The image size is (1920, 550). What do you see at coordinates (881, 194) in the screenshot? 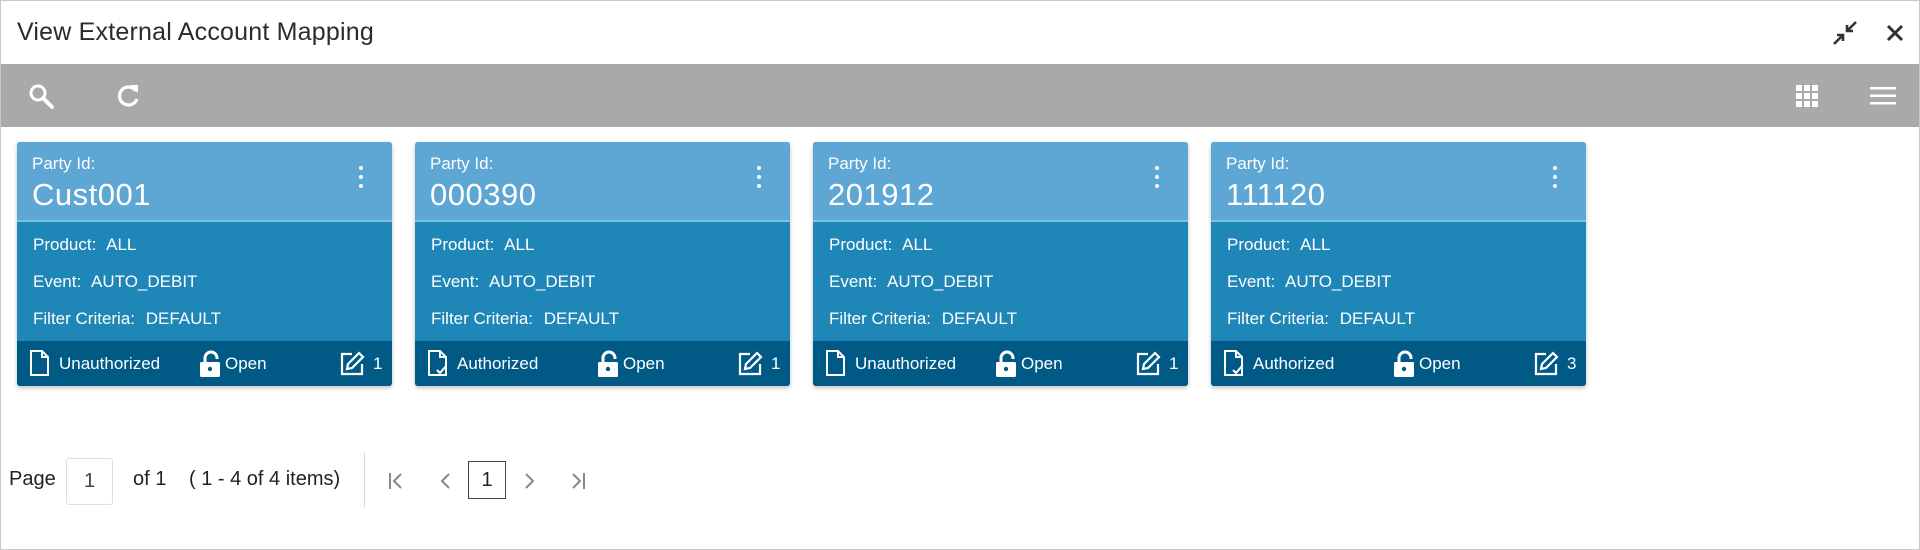
I see `party-id-value: 201912` at bounding box center [881, 194].